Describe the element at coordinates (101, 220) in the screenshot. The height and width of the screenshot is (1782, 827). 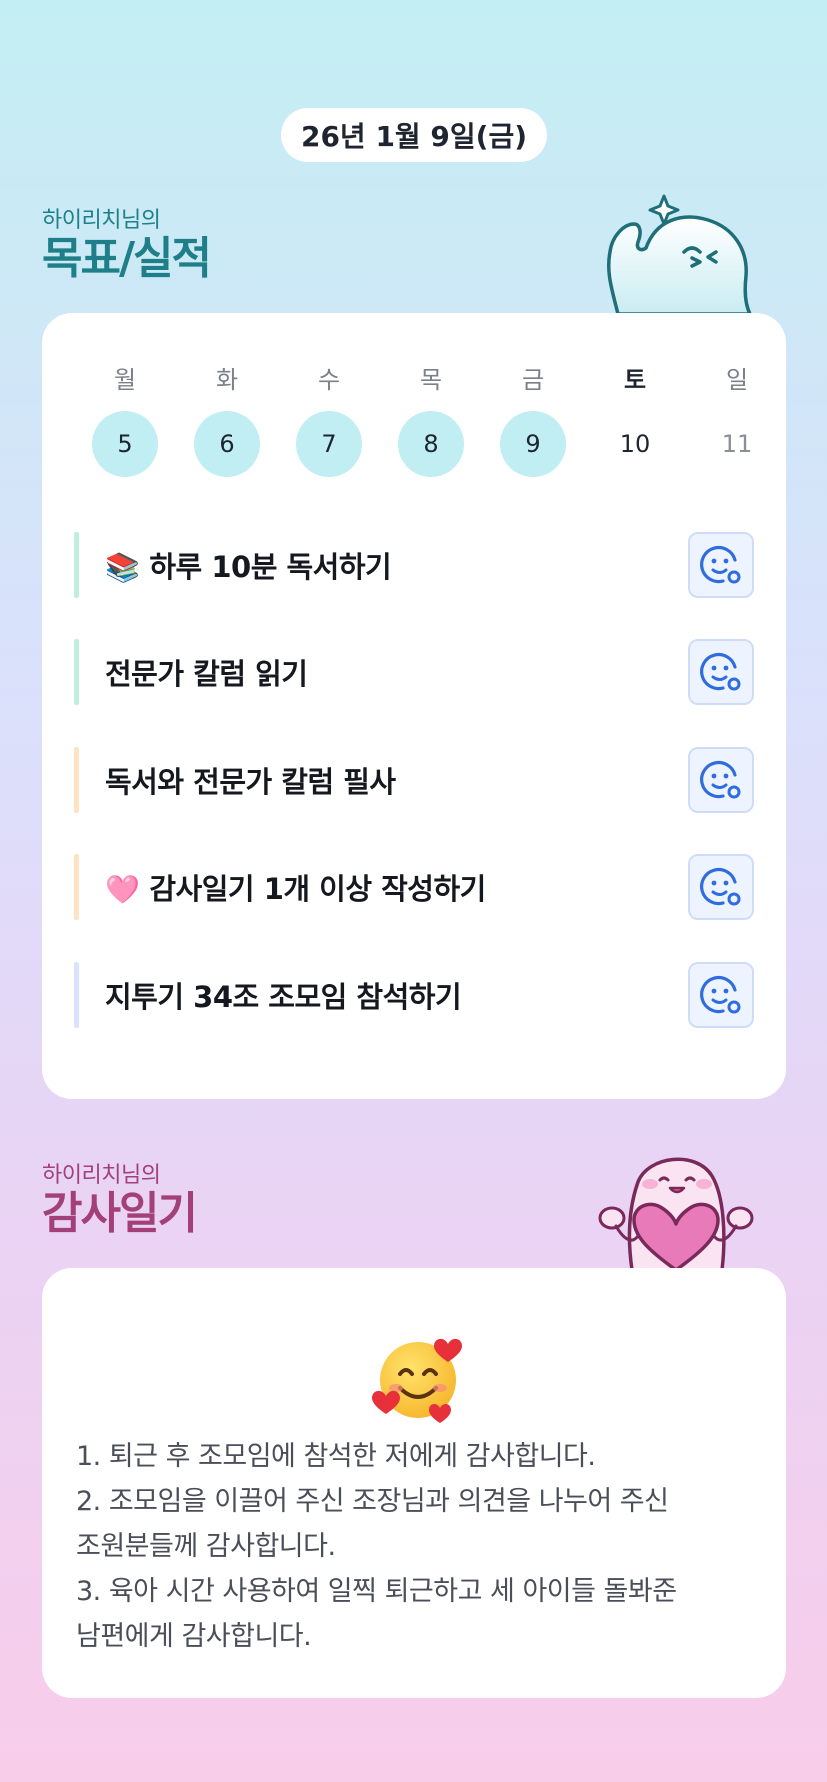
I see `goals-subtitle: 하이리치님의` at that location.